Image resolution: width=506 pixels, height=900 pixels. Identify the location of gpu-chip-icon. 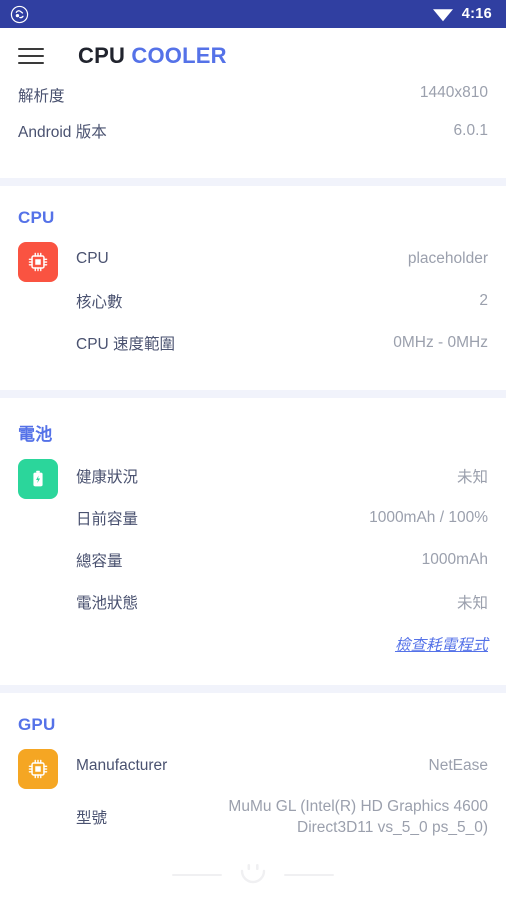
(38, 769).